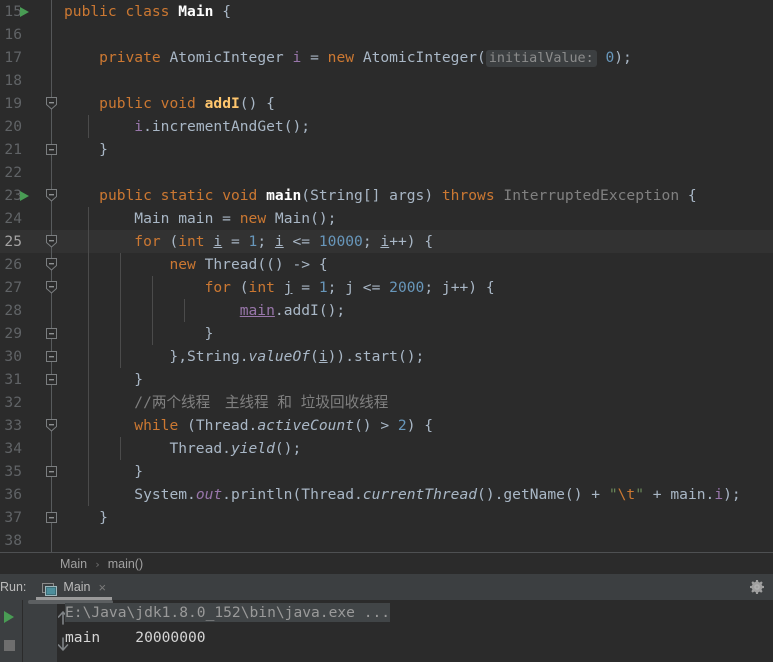 The height and width of the screenshot is (662, 773). What do you see at coordinates (103, 587) in the screenshot?
I see `close-icon: ×` at bounding box center [103, 587].